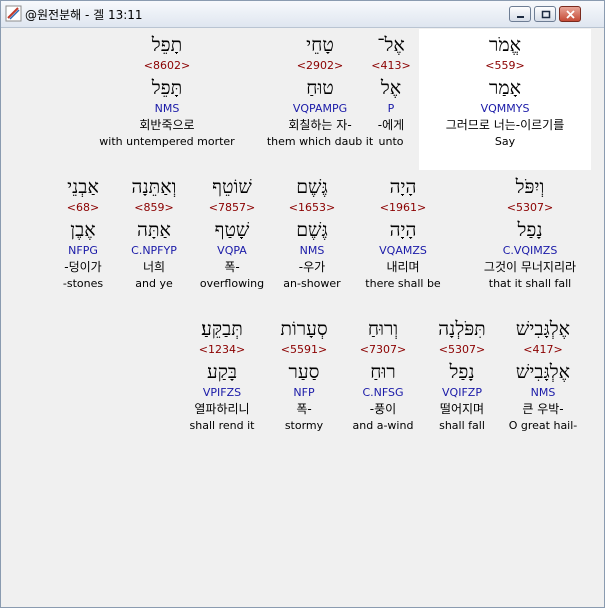  What do you see at coordinates (83, 283) in the screenshot?
I see `english-gloss: -stones` at bounding box center [83, 283].